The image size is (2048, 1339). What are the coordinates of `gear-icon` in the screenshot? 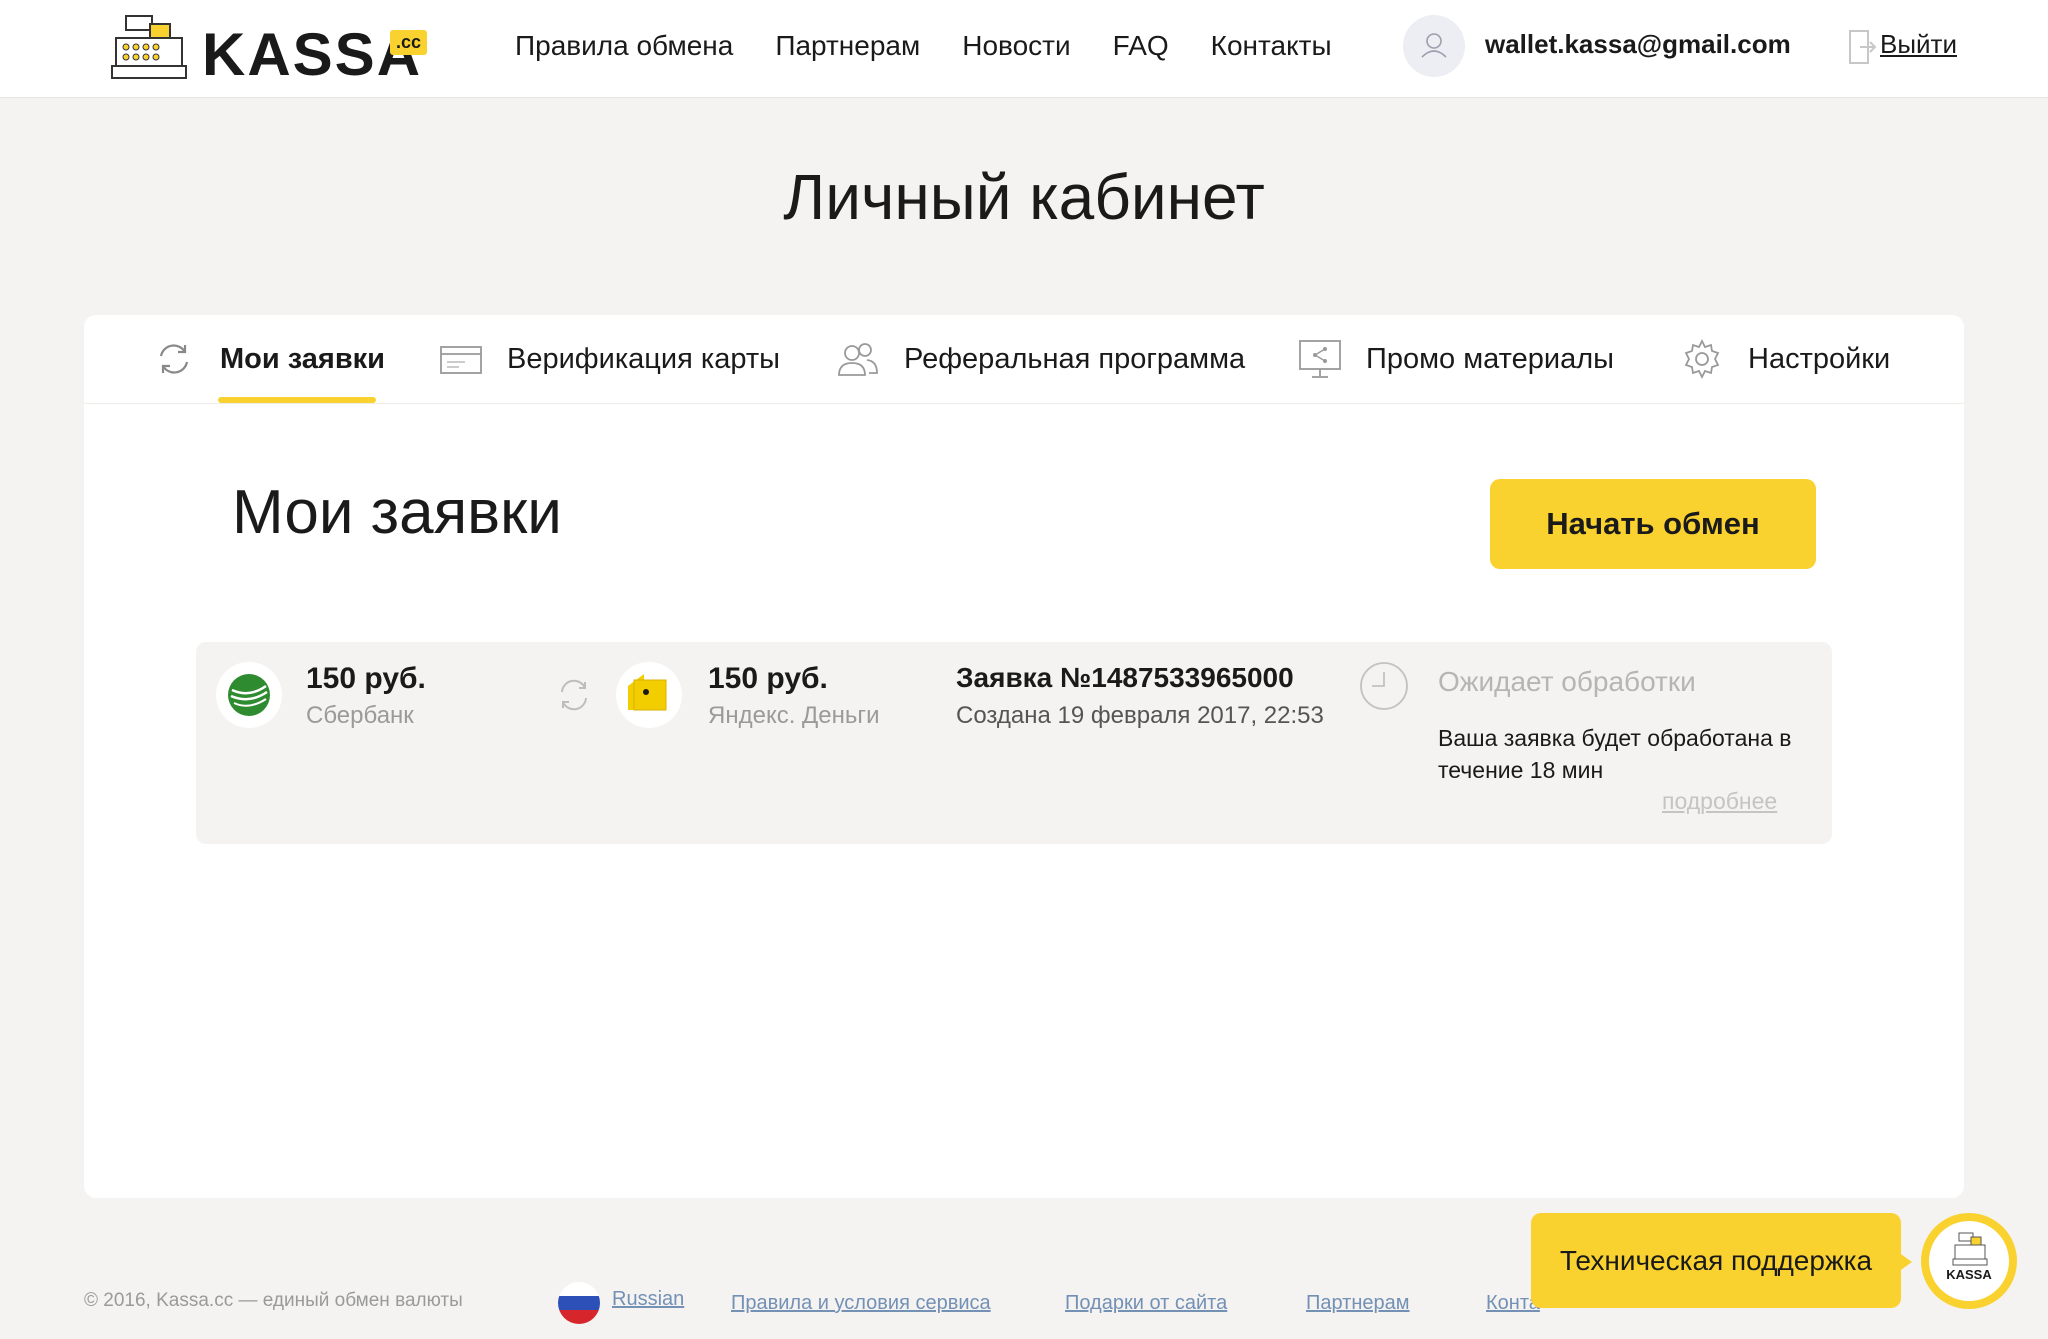 It's located at (1702, 359).